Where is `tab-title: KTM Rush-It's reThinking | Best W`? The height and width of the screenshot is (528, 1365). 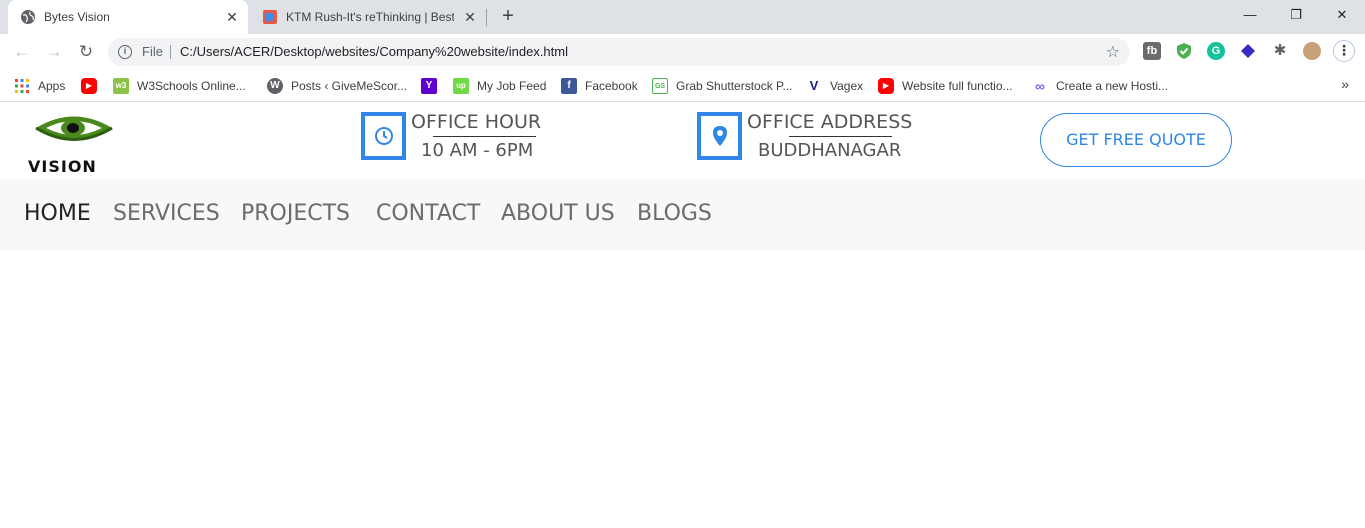
tab-title: KTM Rush-It's reThinking | Best W is located at coordinates (370, 17).